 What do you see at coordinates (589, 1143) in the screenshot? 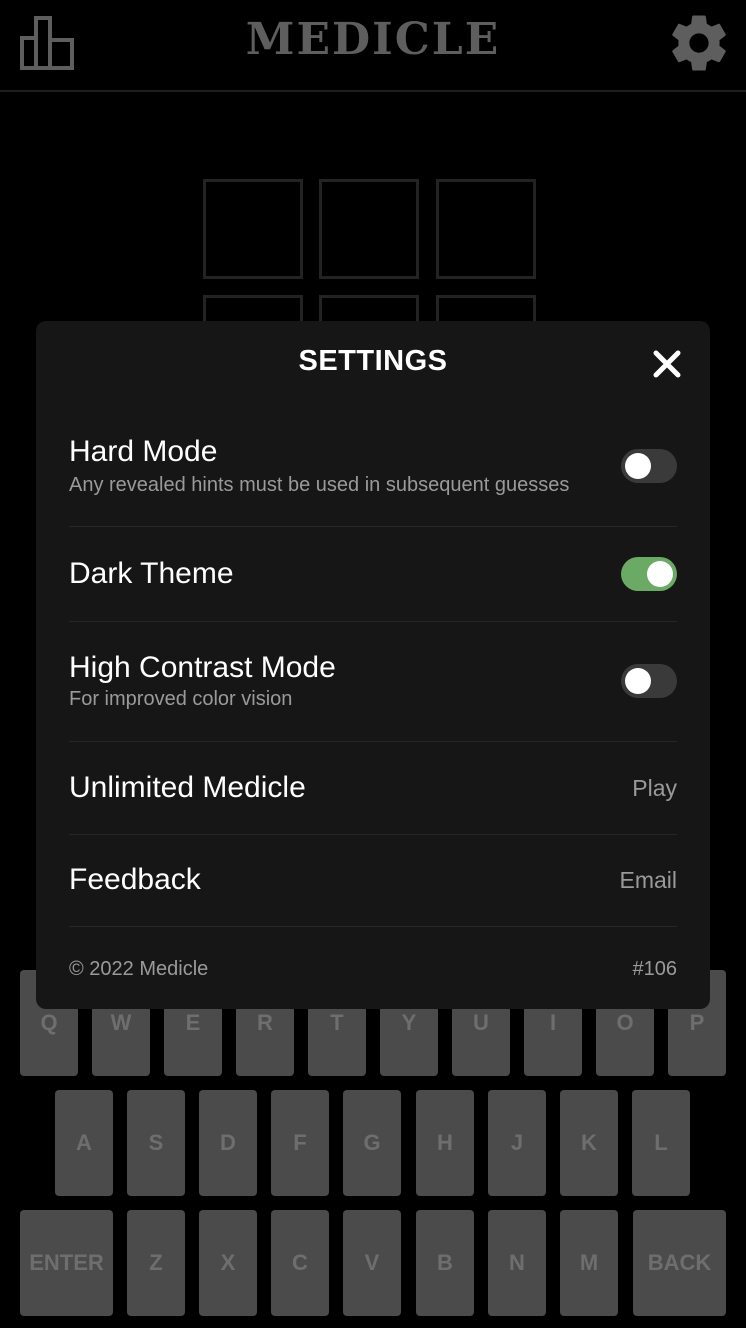
I see `key-k: K` at bounding box center [589, 1143].